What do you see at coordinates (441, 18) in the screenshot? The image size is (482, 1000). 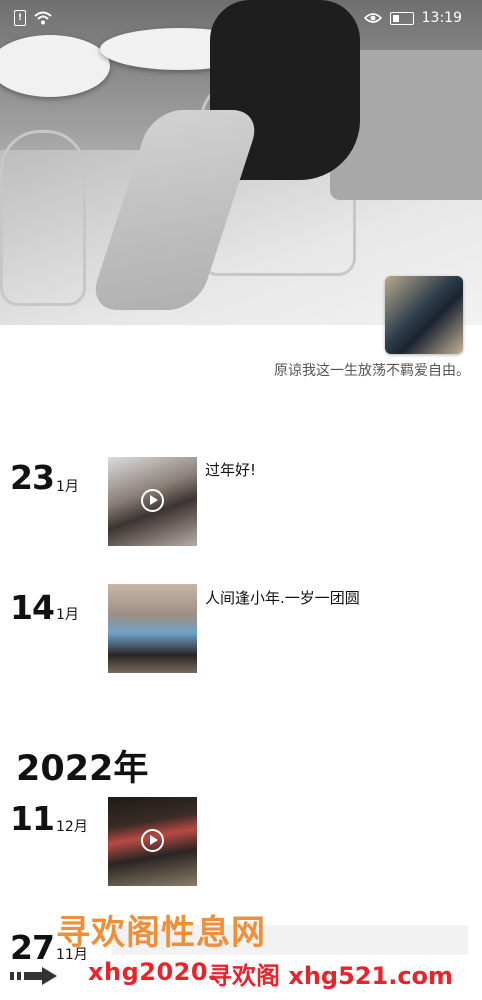 I see `status-time: 13:19` at bounding box center [441, 18].